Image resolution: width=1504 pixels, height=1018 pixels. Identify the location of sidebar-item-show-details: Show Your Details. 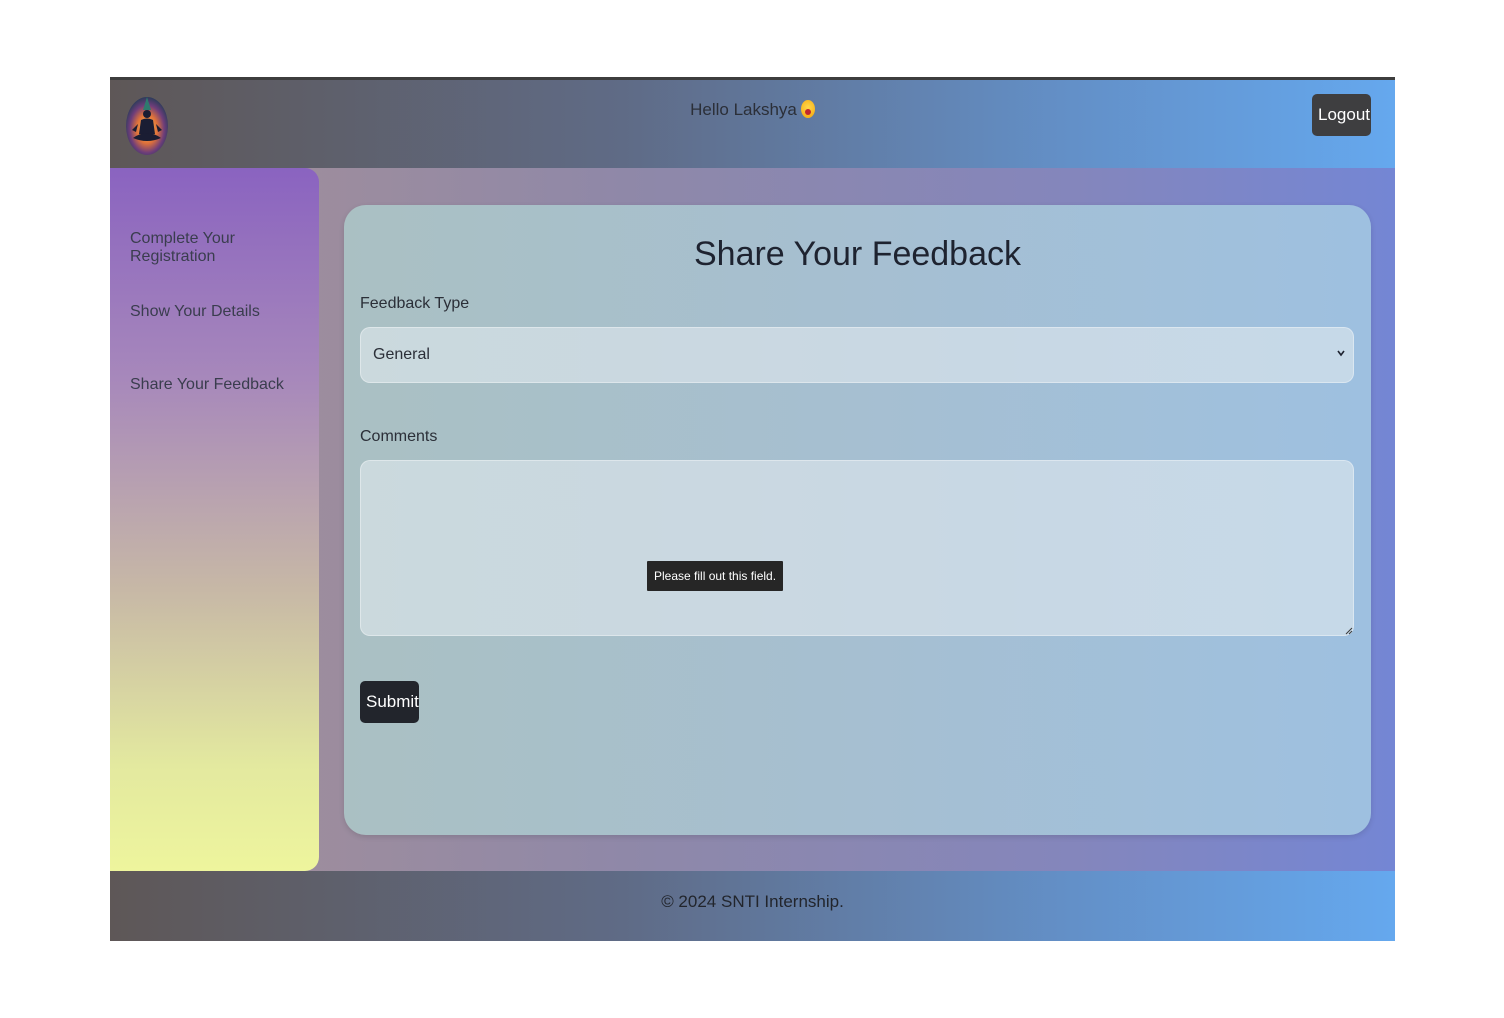
(195, 312).